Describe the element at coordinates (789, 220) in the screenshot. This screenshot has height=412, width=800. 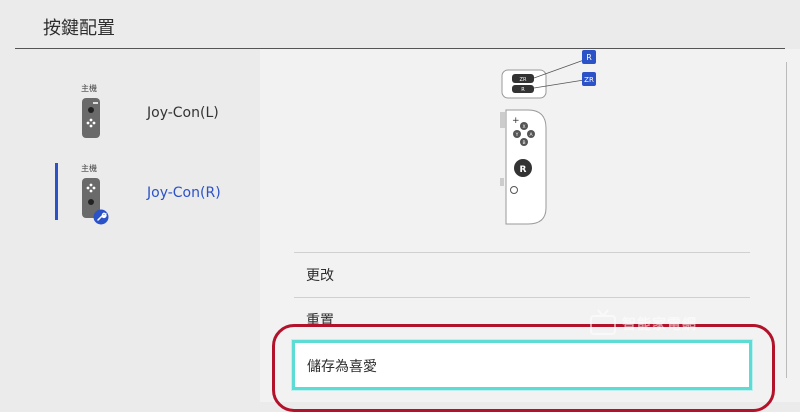
I see `scroll-edge` at that location.